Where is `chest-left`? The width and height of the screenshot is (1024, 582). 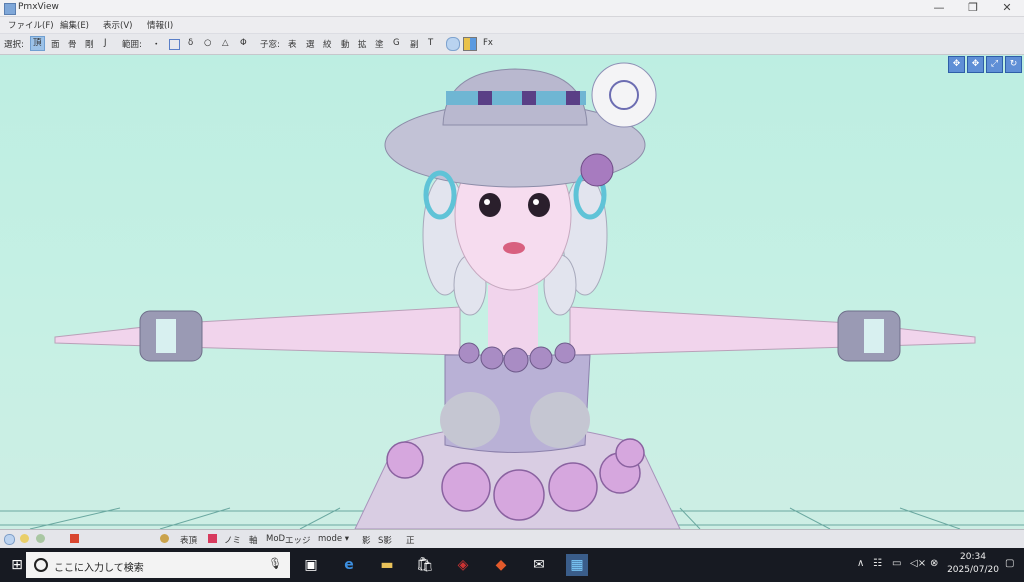 chest-left is located at coordinates (470, 420).